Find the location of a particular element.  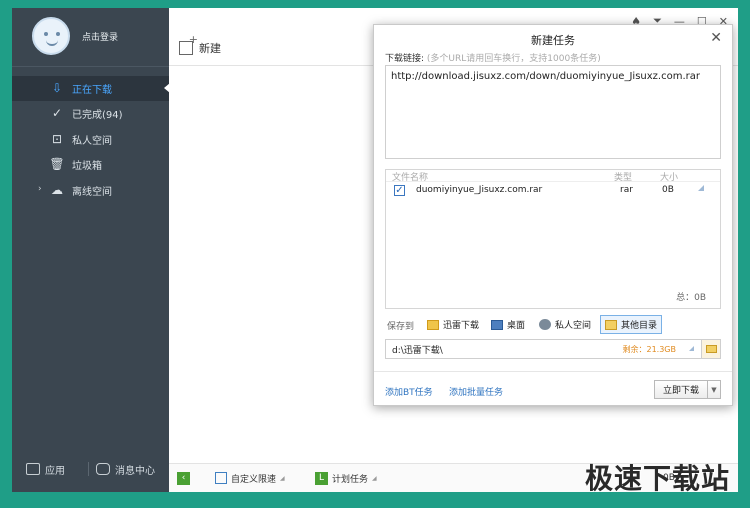

save-option-thunder: 迅雷下载 is located at coordinates (453, 324).